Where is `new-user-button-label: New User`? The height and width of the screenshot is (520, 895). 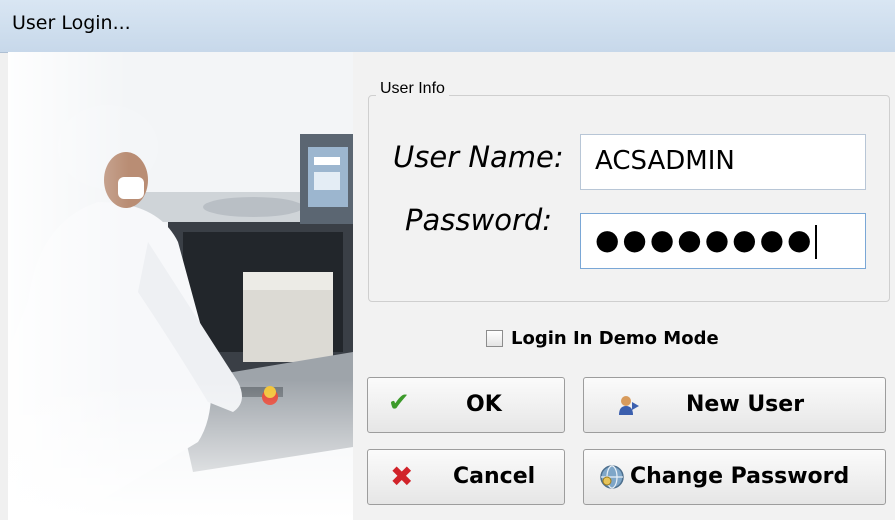 new-user-button-label: New User is located at coordinates (745, 404).